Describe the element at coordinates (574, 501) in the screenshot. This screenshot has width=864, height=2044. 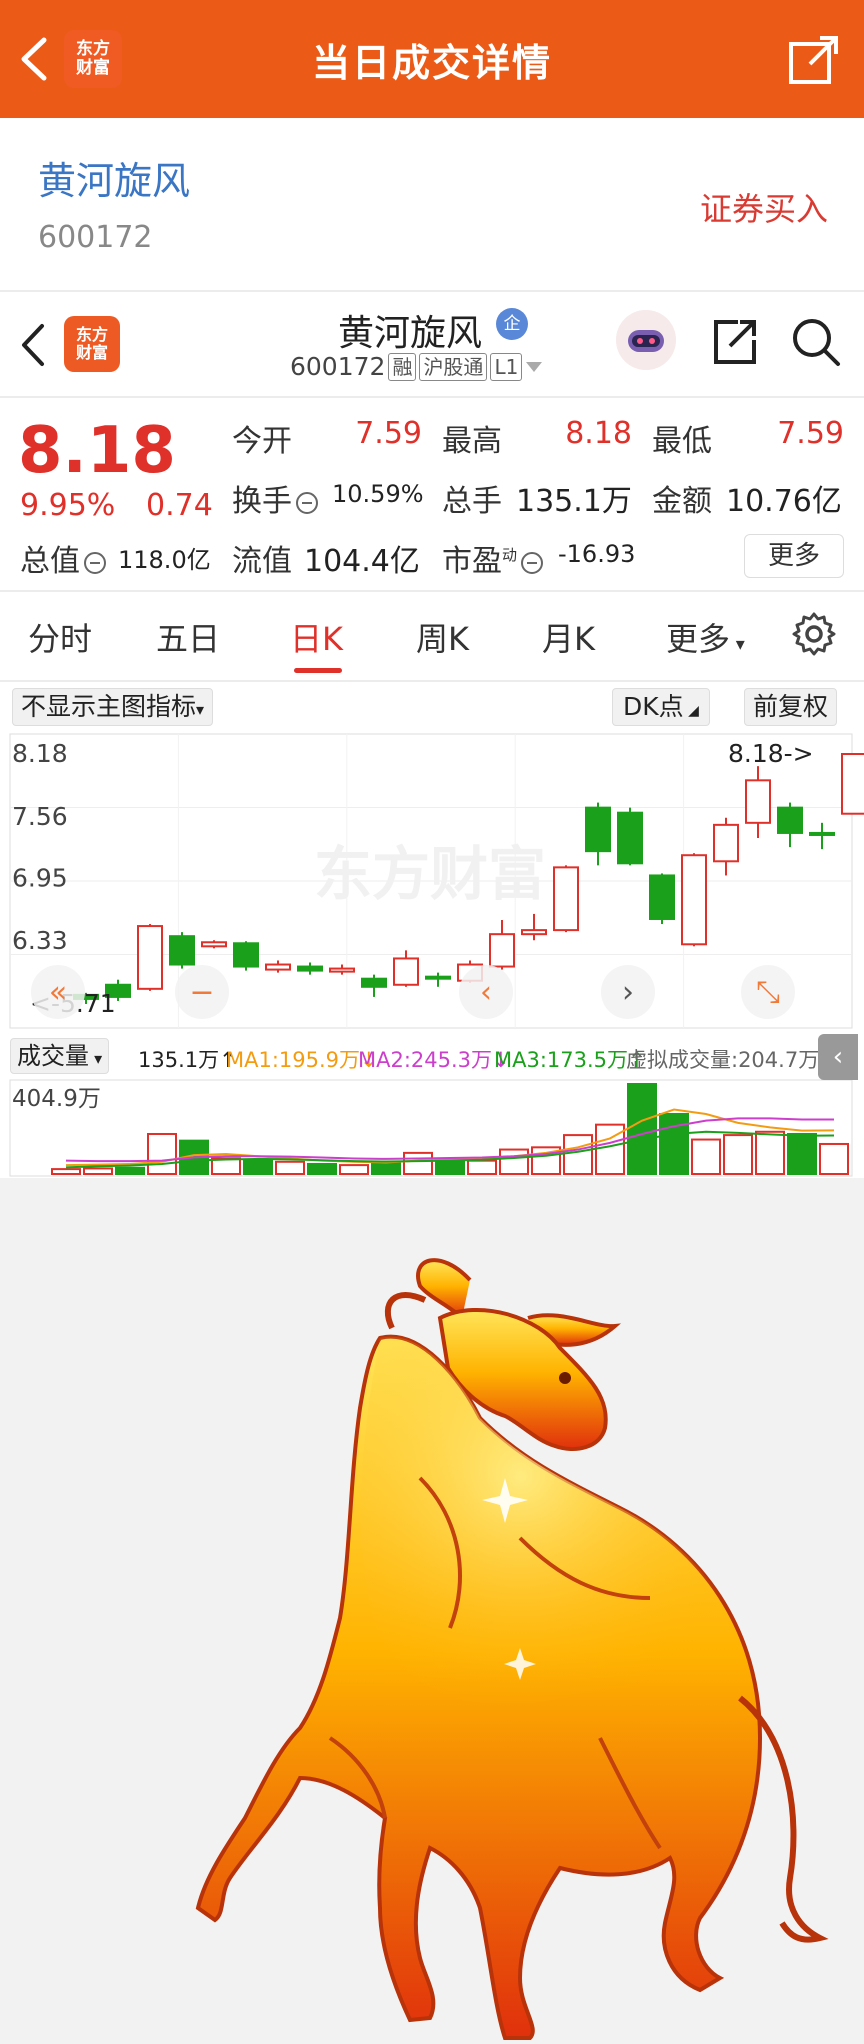
I see `volume-value: 135.1万` at that location.